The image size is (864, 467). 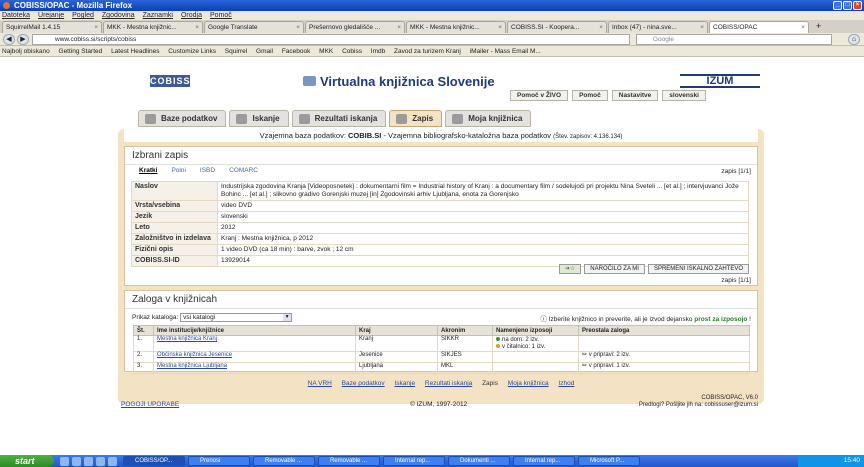 What do you see at coordinates (363, 383) in the screenshot?
I see `footer-link: Baze podatkov` at bounding box center [363, 383].